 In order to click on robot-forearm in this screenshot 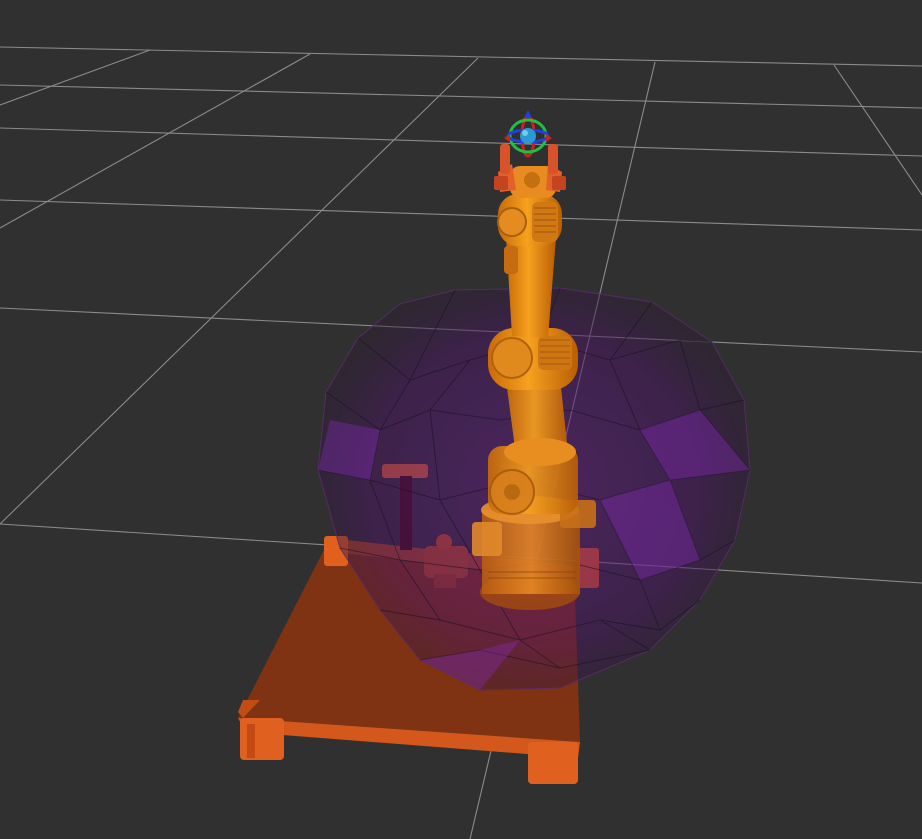, I will do `click(530, 287)`.